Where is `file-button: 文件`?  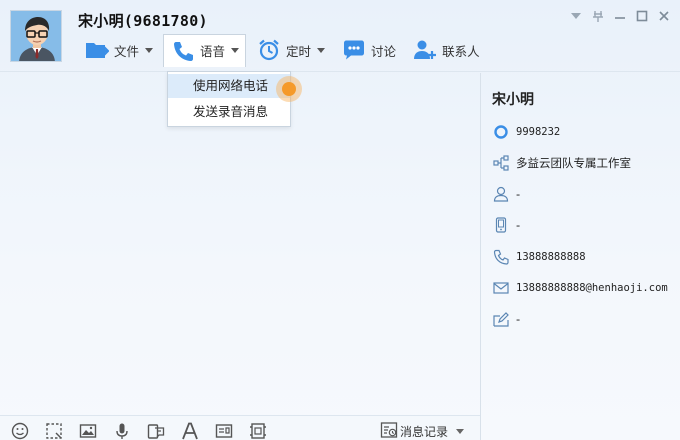
file-button: 文件 is located at coordinates (118, 50).